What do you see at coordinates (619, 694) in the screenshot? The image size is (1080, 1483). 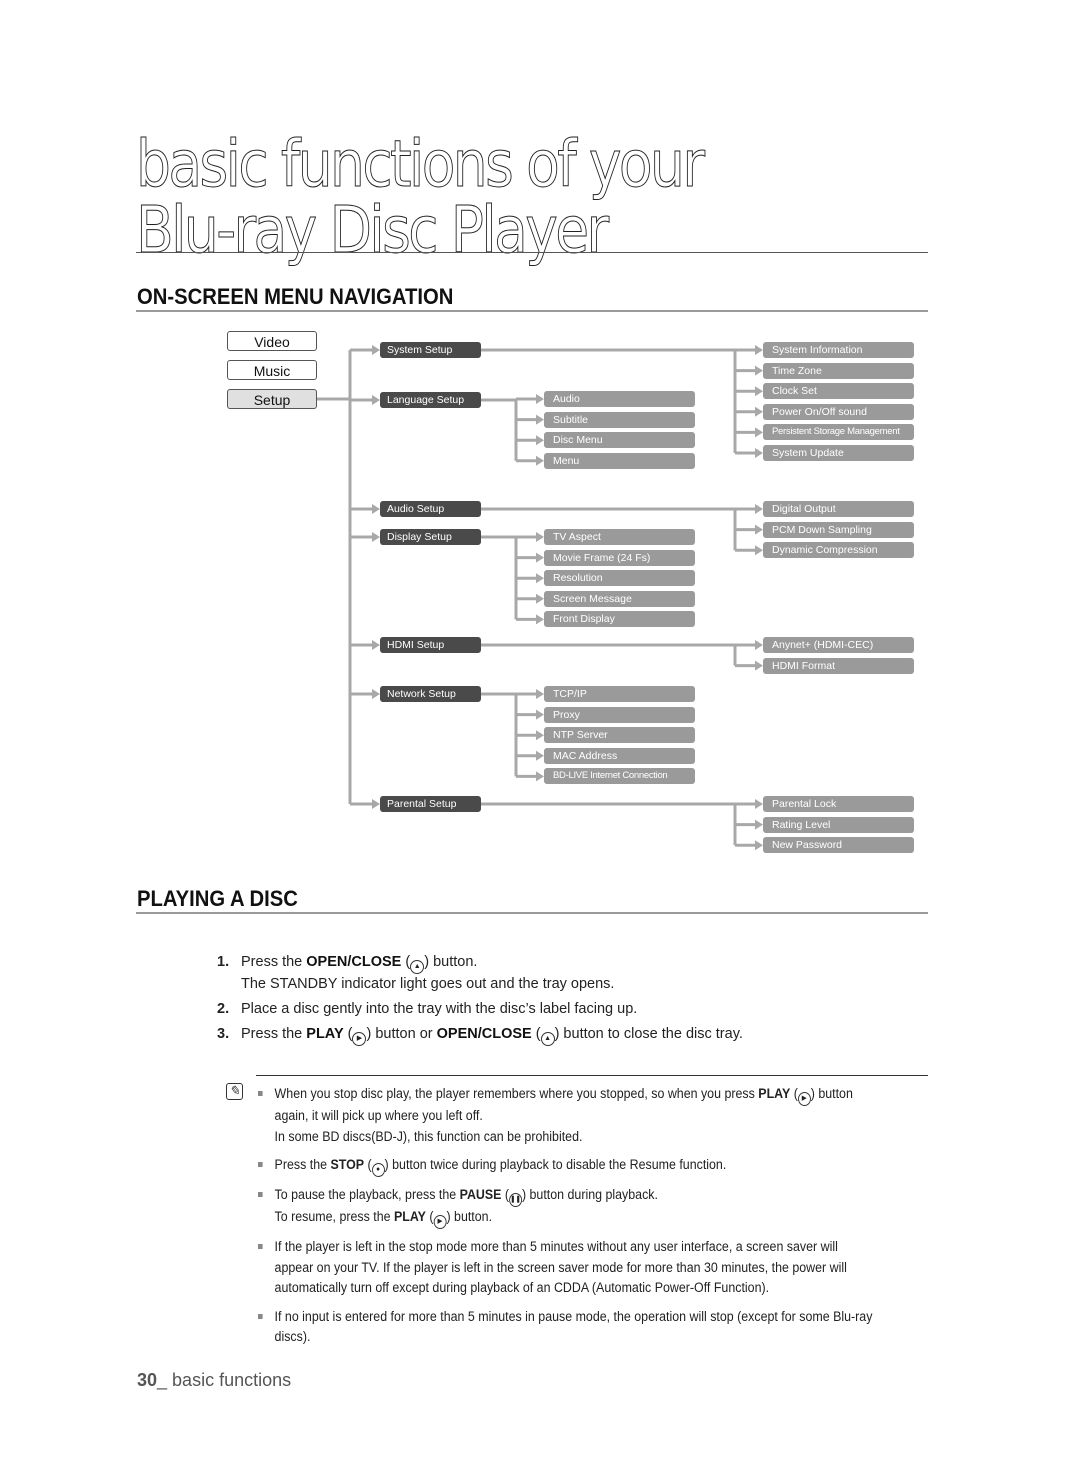 I see `menu-option-tcp-ip: TCP/IP` at bounding box center [619, 694].